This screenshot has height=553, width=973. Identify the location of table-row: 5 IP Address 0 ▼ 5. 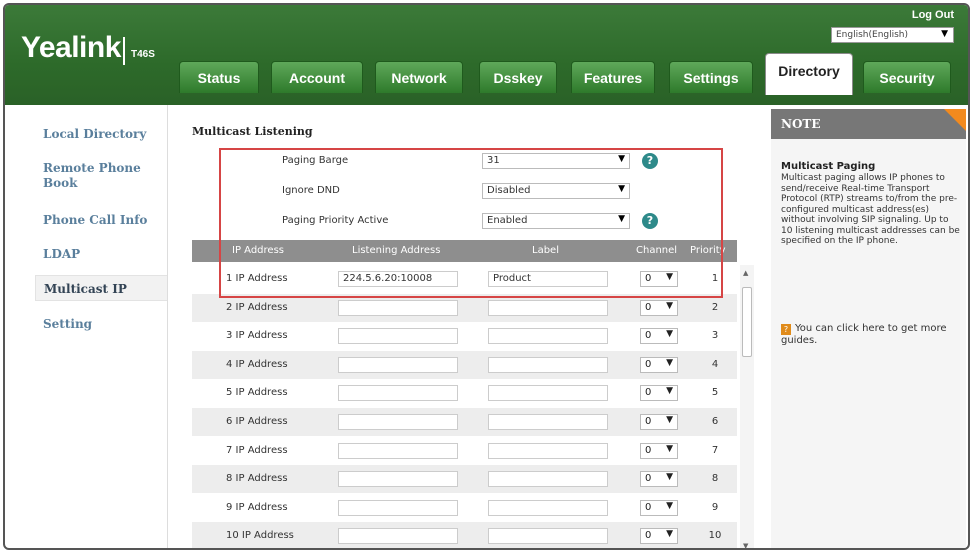
(464, 393).